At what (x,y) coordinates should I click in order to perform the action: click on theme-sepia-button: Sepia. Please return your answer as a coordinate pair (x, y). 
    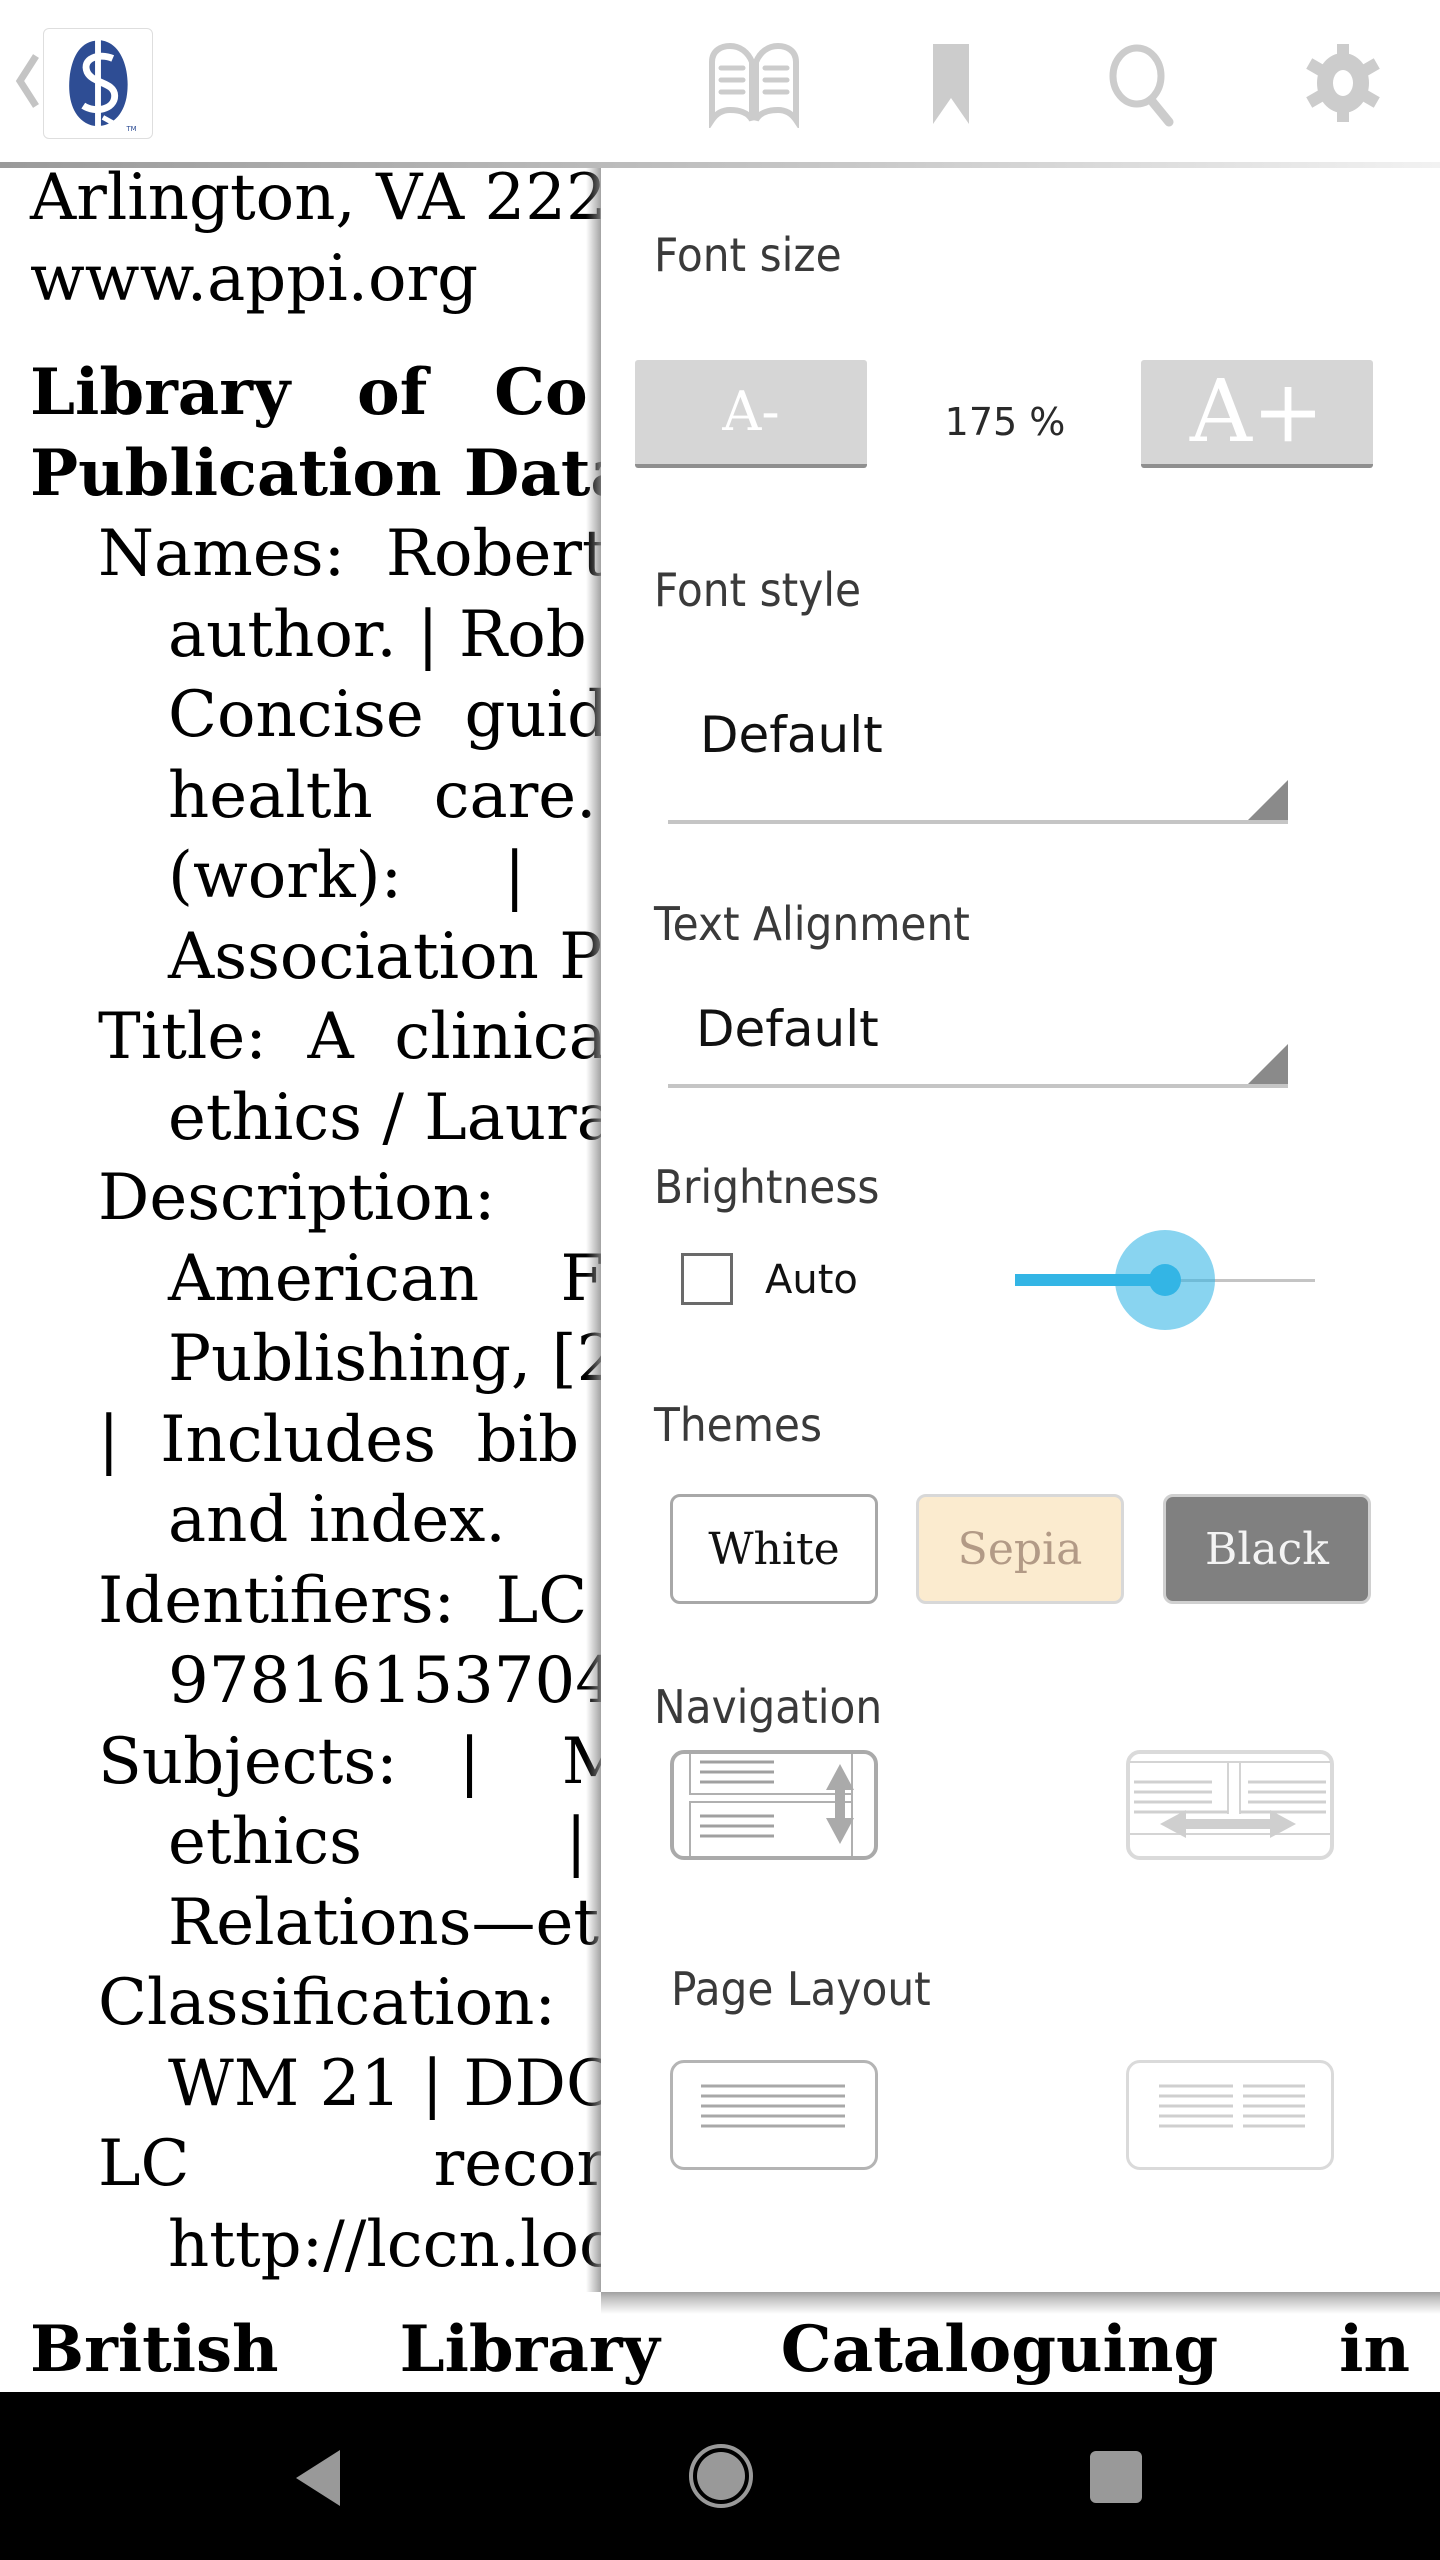
    Looking at the image, I should click on (1020, 1549).